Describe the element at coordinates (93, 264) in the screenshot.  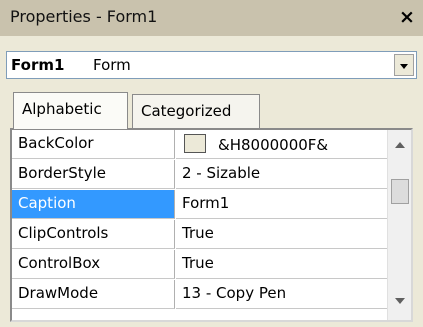
I see `property-name: ControlBox` at that location.